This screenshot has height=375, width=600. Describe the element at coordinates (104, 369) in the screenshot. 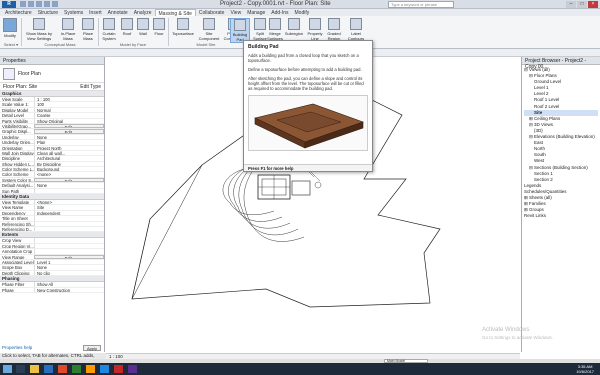

I see `photoshop-icon` at that location.